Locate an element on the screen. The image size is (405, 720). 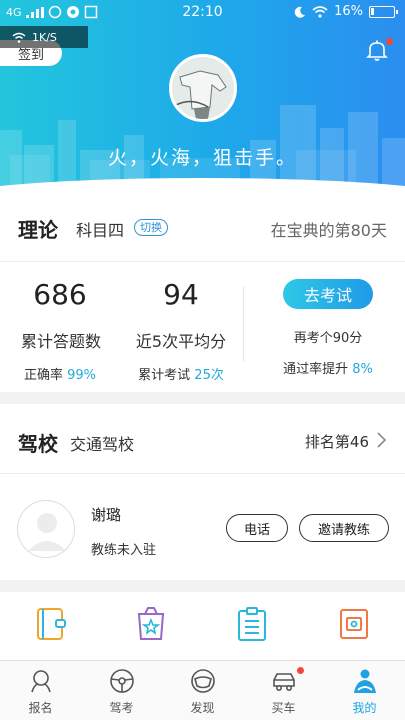
school-header: 驾校 交通驾校 排名第46 is located at coordinates (202, 439).